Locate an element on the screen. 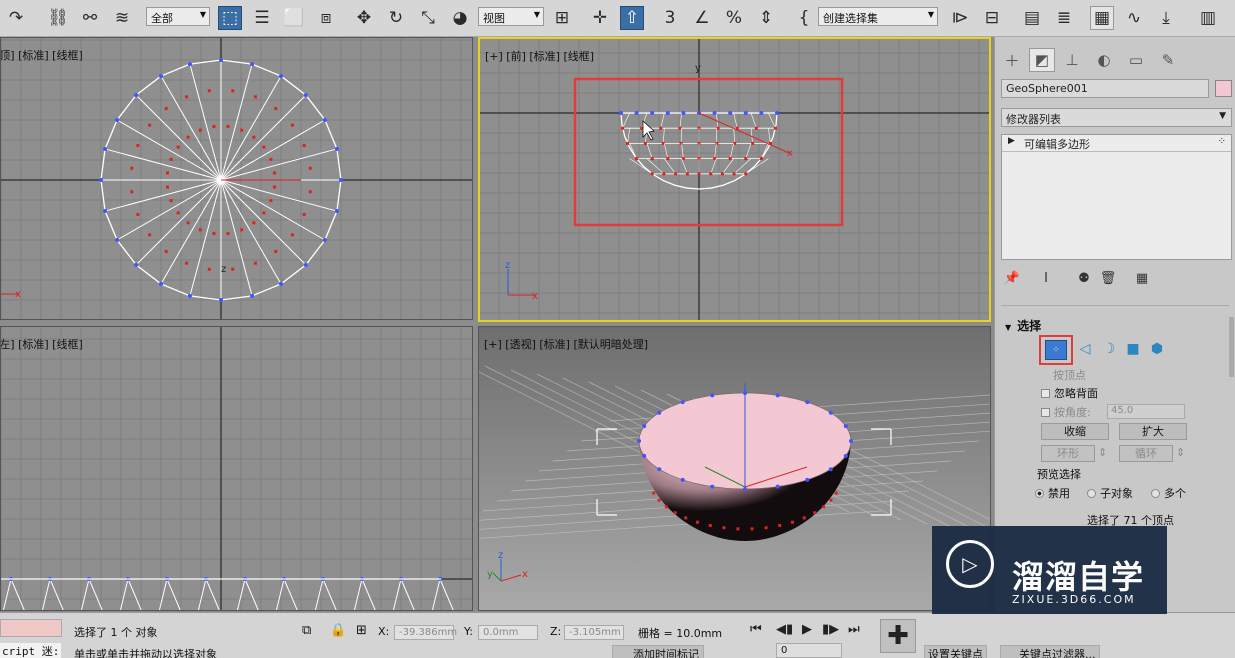 The height and width of the screenshot is (658, 1235). preview-disabled-radio: 禁用 is located at coordinates (1052, 493).